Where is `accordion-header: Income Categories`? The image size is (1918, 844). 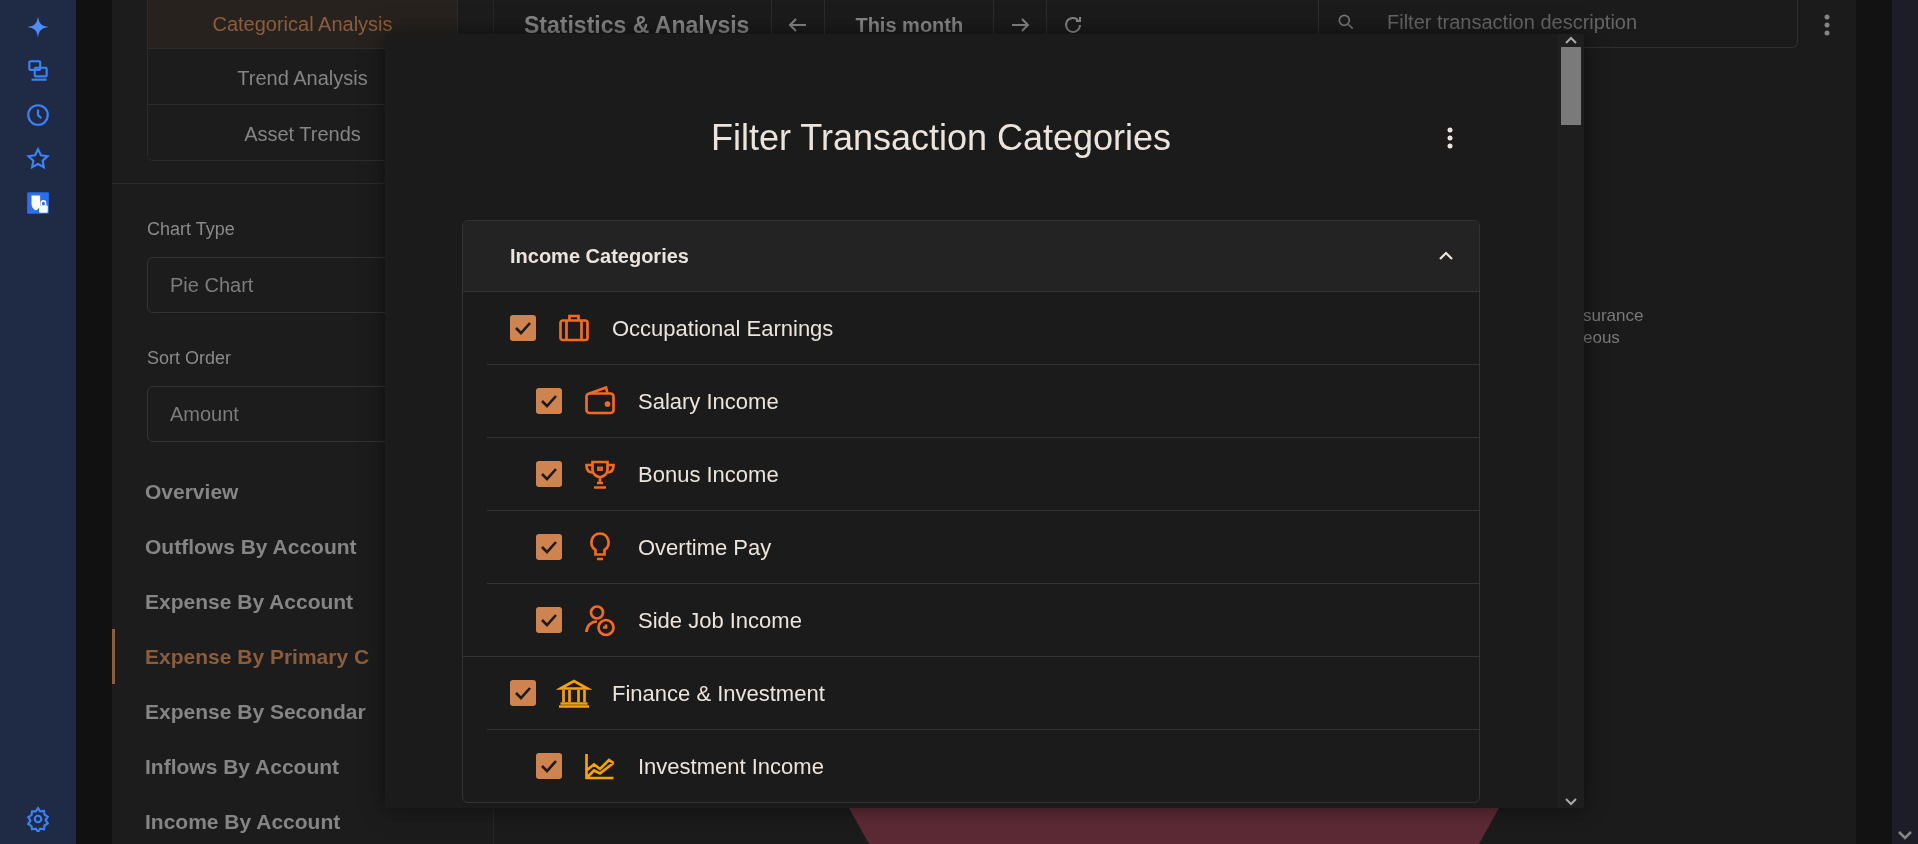
accordion-header: Income Categories is located at coordinates (971, 256).